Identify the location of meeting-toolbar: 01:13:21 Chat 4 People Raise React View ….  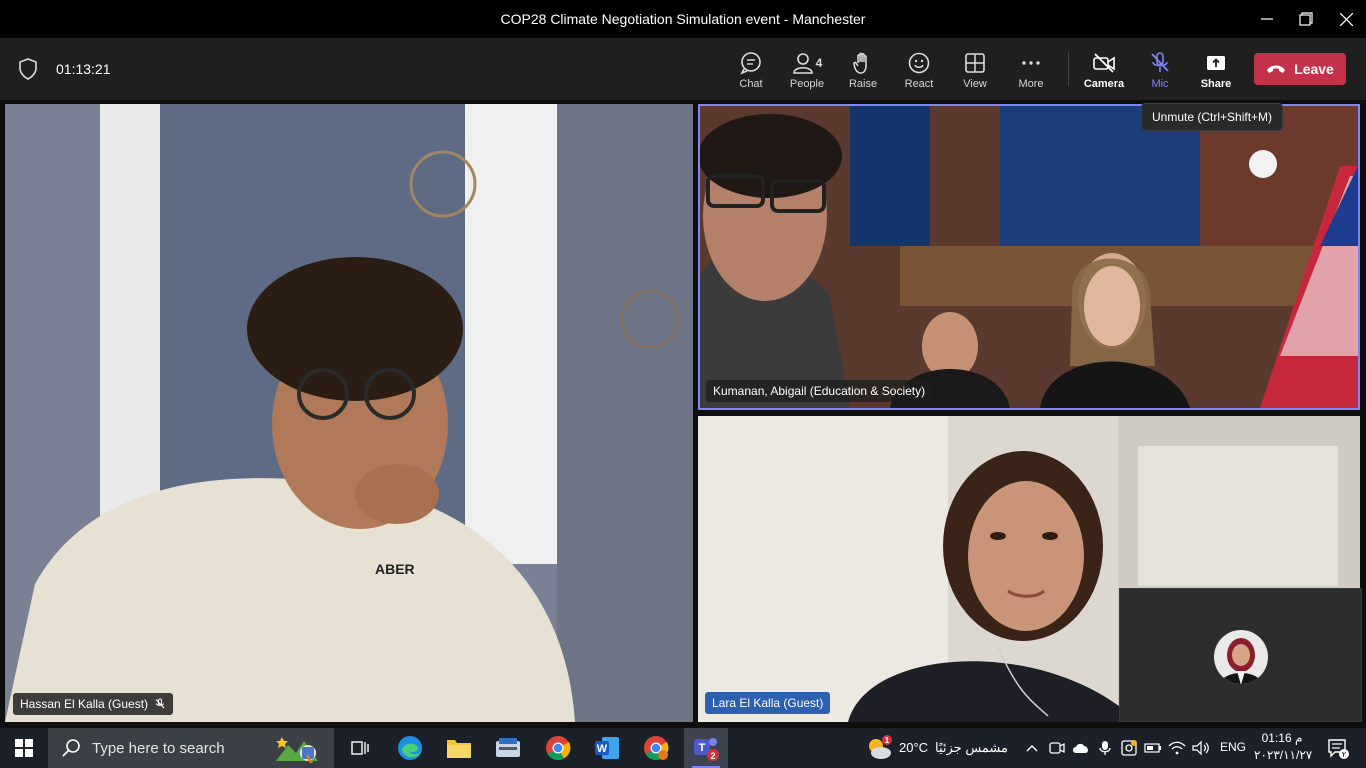
(683, 69).